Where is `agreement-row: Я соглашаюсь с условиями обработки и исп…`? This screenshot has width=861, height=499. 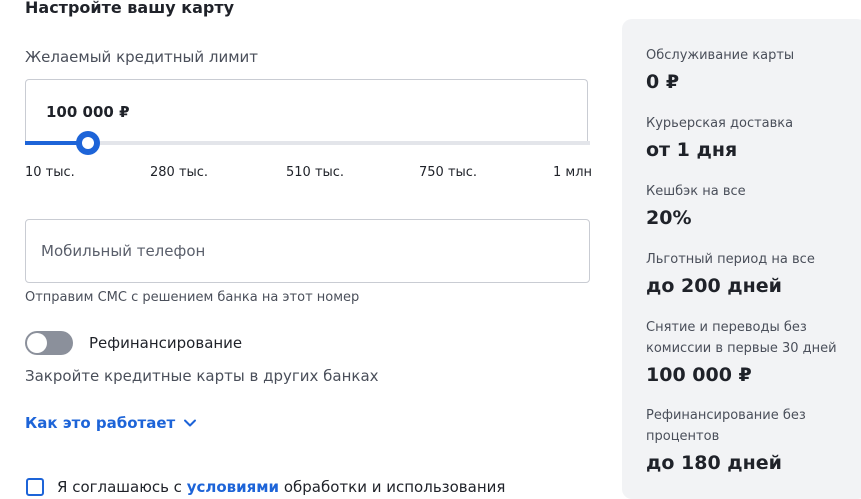
agreement-row: Я соглашаюсь с условиями обработки и исп… is located at coordinates (307, 486).